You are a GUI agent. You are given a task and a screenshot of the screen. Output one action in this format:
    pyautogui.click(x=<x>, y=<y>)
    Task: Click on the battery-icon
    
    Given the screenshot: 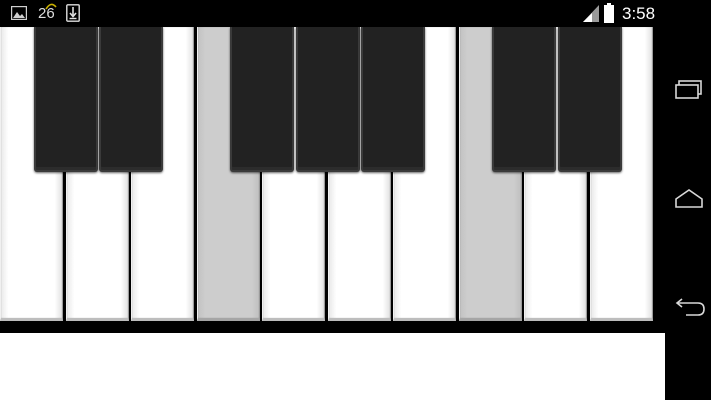 What is the action you would take?
    pyautogui.click(x=609, y=13)
    